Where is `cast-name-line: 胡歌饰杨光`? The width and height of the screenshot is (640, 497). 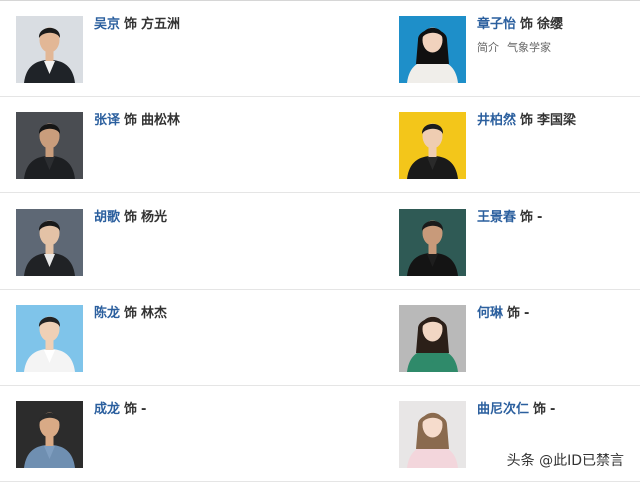 cast-name-line: 胡歌饰杨光 is located at coordinates (130, 218).